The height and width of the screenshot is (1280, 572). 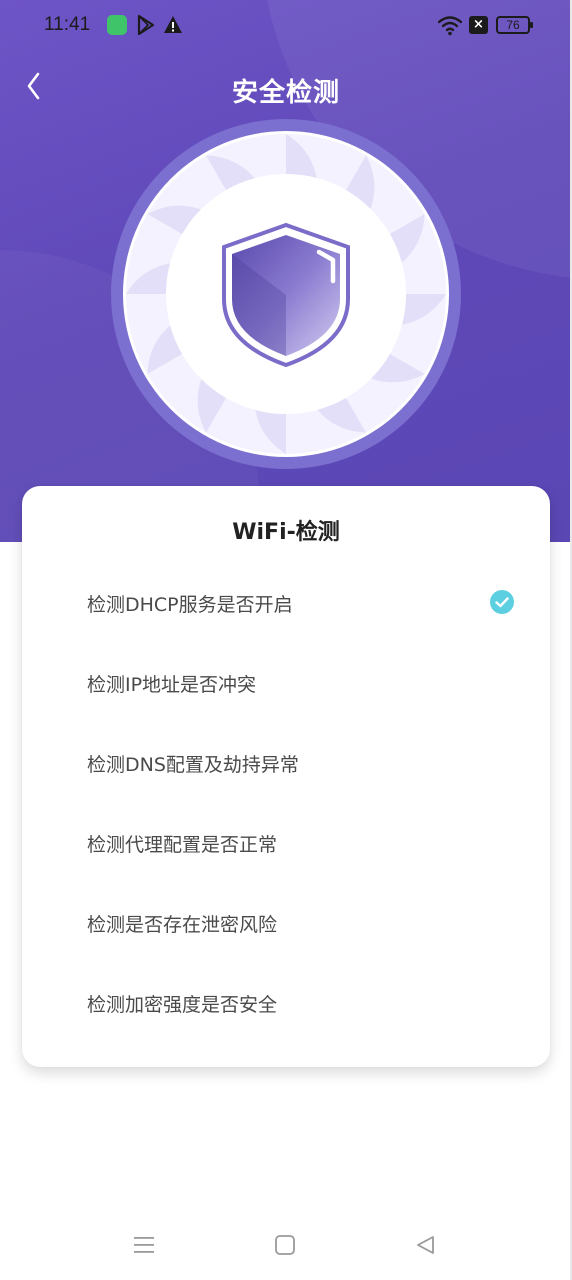 I want to click on page-title: 安全检测, so click(x=285, y=93).